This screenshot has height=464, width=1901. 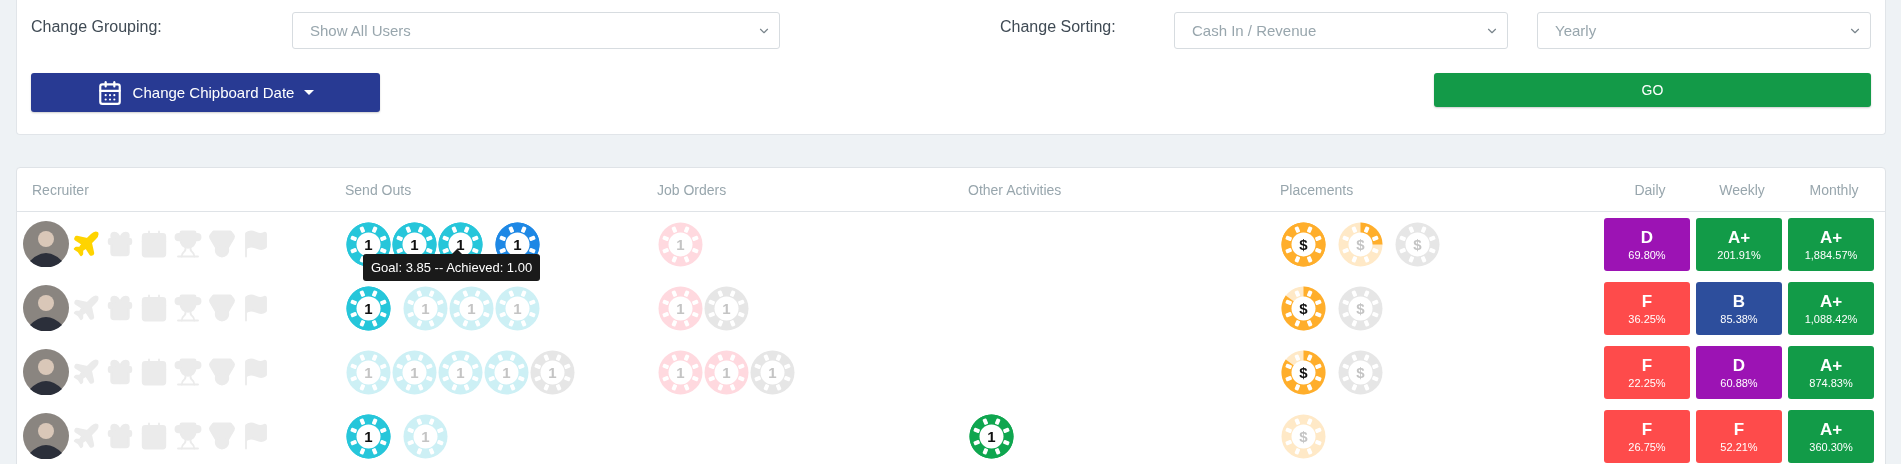 I want to click on grade-percent: 201.91%, so click(x=1739, y=254).